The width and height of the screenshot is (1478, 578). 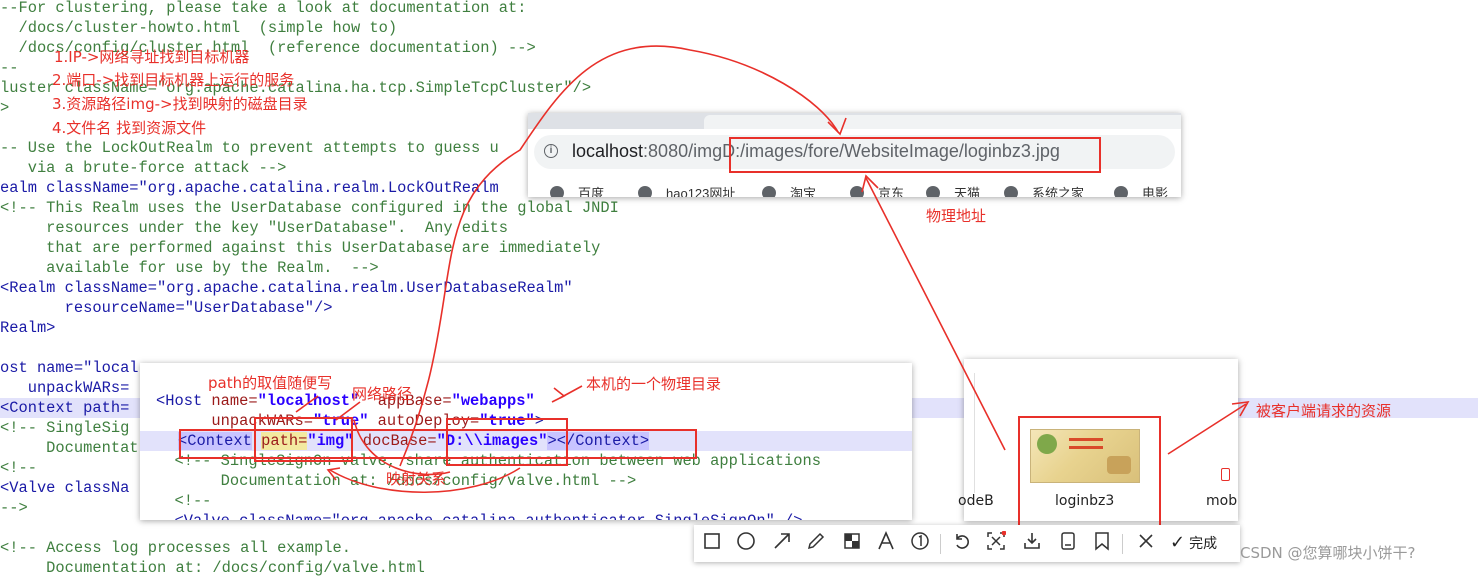 I want to click on done-label: 完成, so click(x=1203, y=544).